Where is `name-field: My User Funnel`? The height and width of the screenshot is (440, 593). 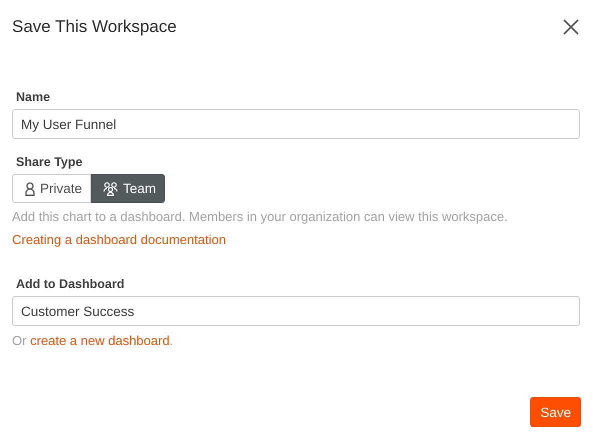
name-field: My User Funnel is located at coordinates (296, 124).